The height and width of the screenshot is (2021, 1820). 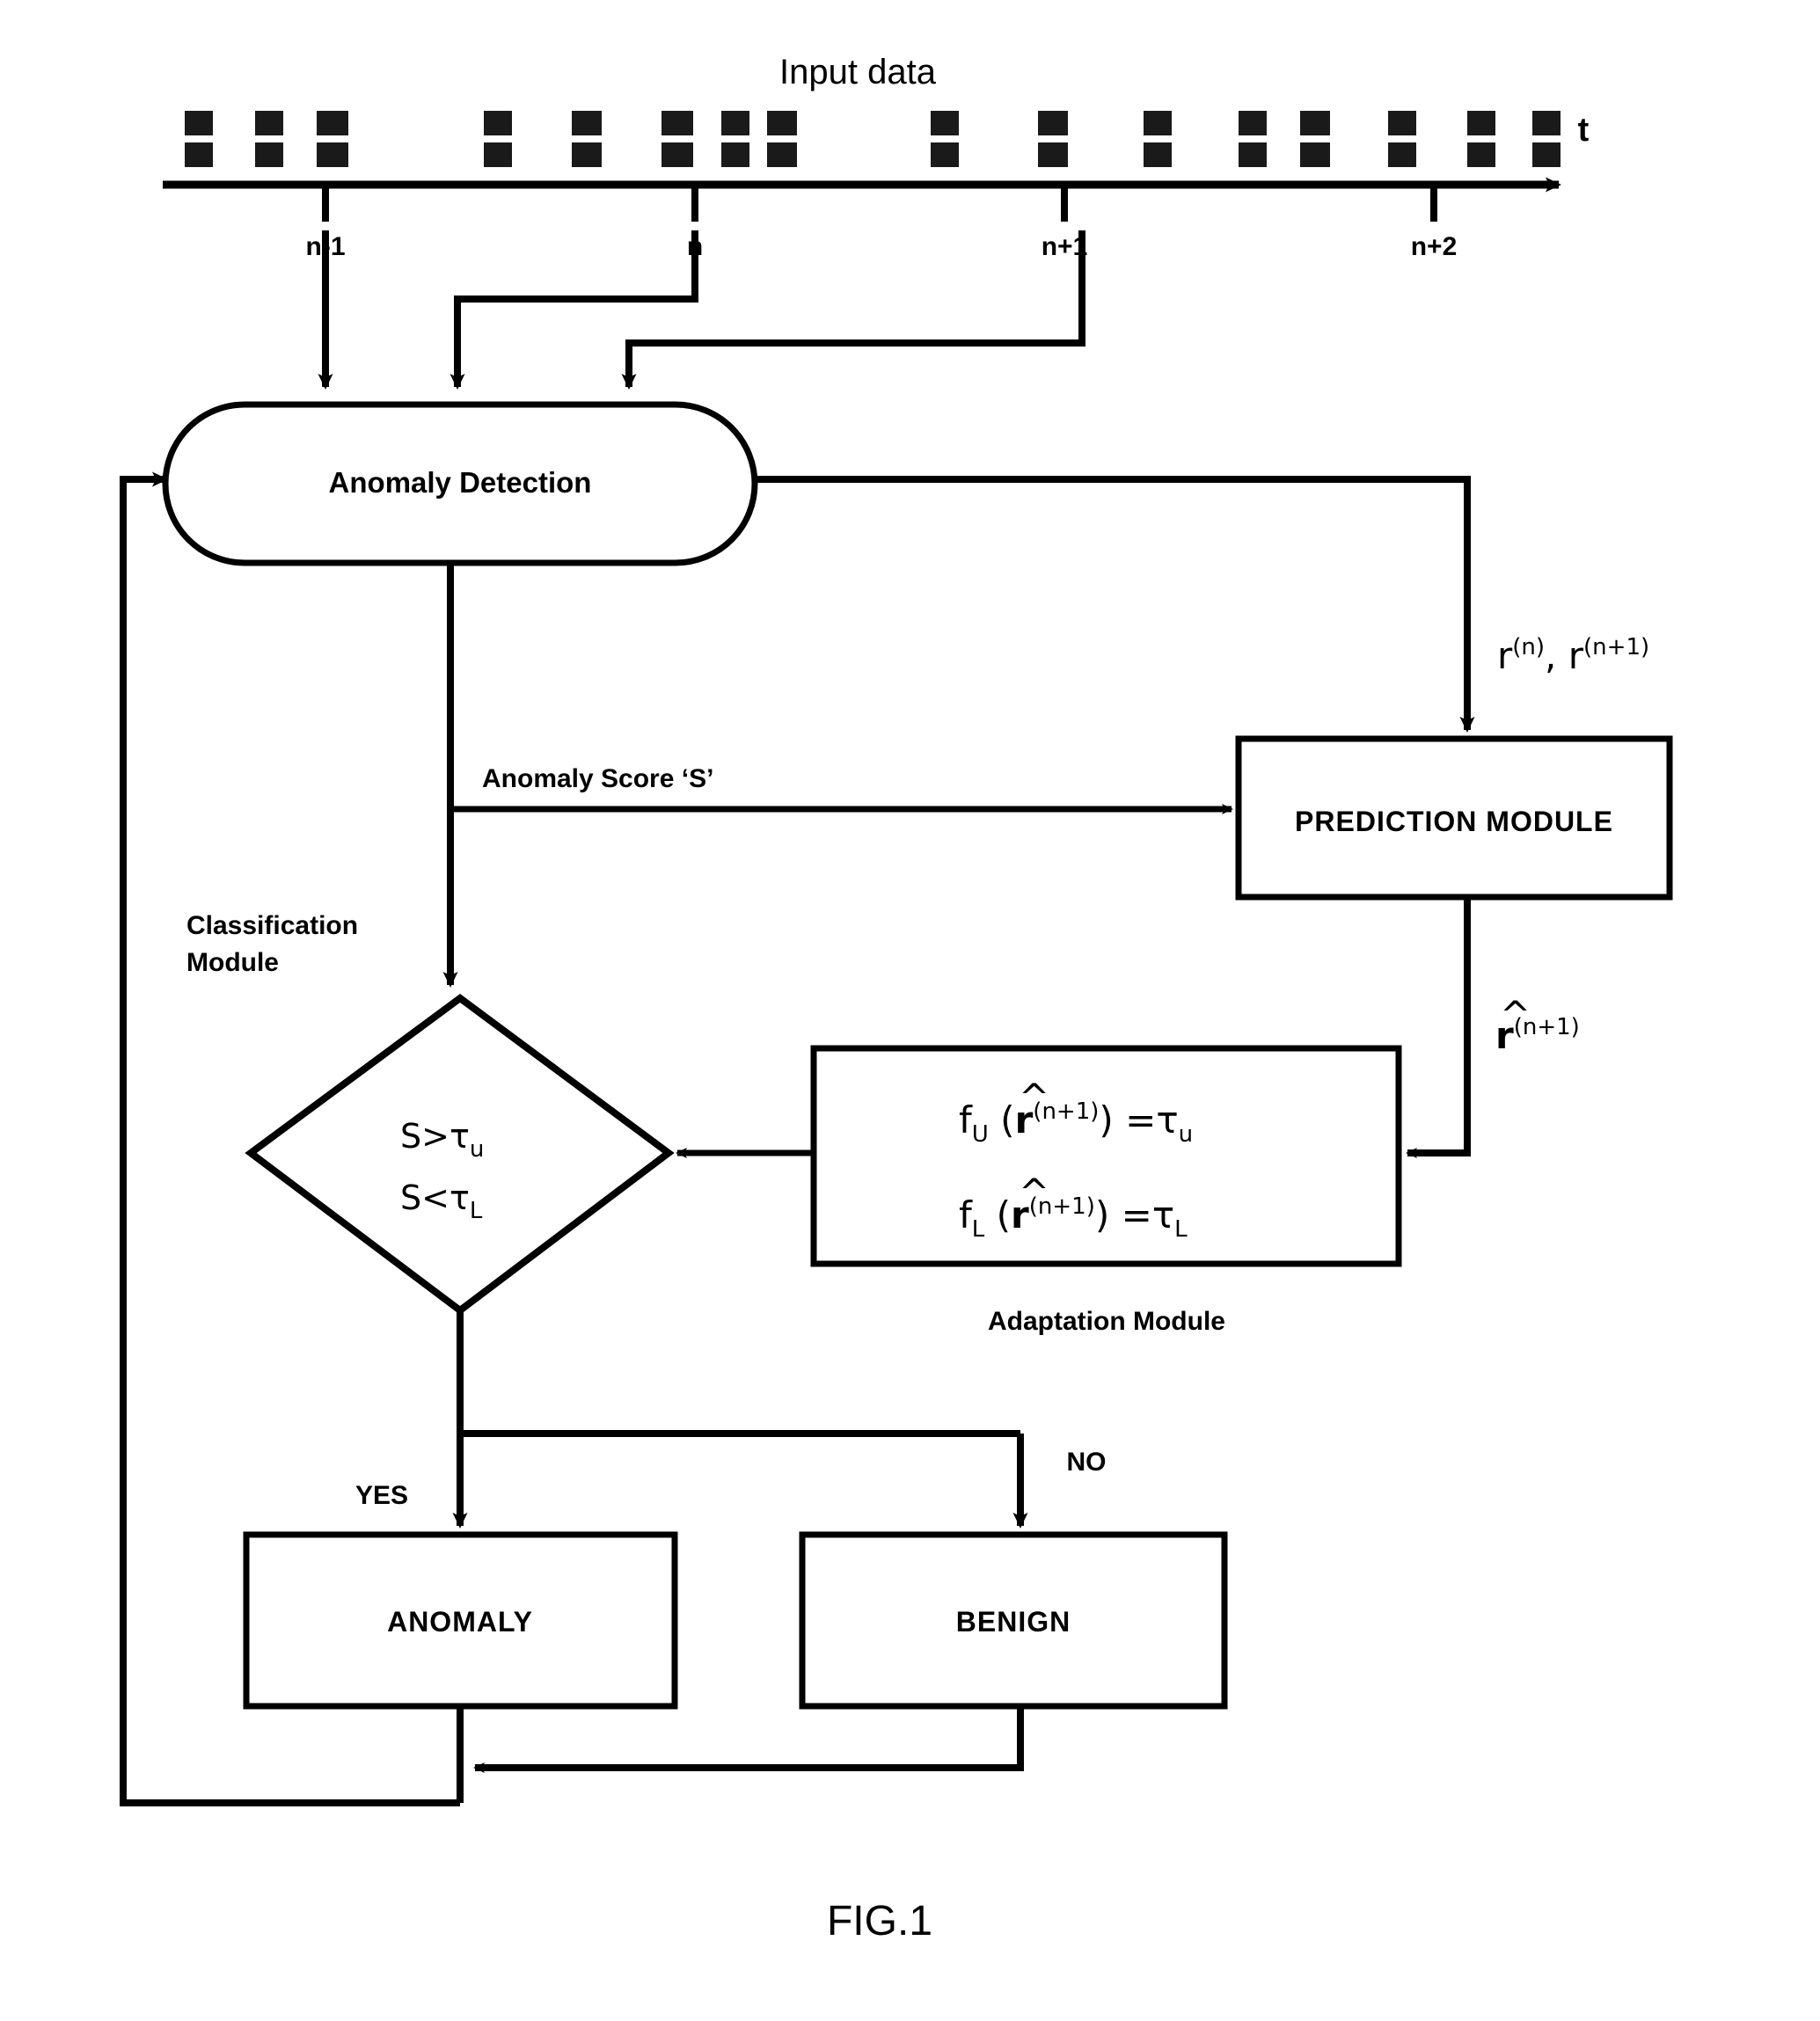 What do you see at coordinates (1181, 1229) in the screenshot?
I see `fl-rhs-sub: L` at bounding box center [1181, 1229].